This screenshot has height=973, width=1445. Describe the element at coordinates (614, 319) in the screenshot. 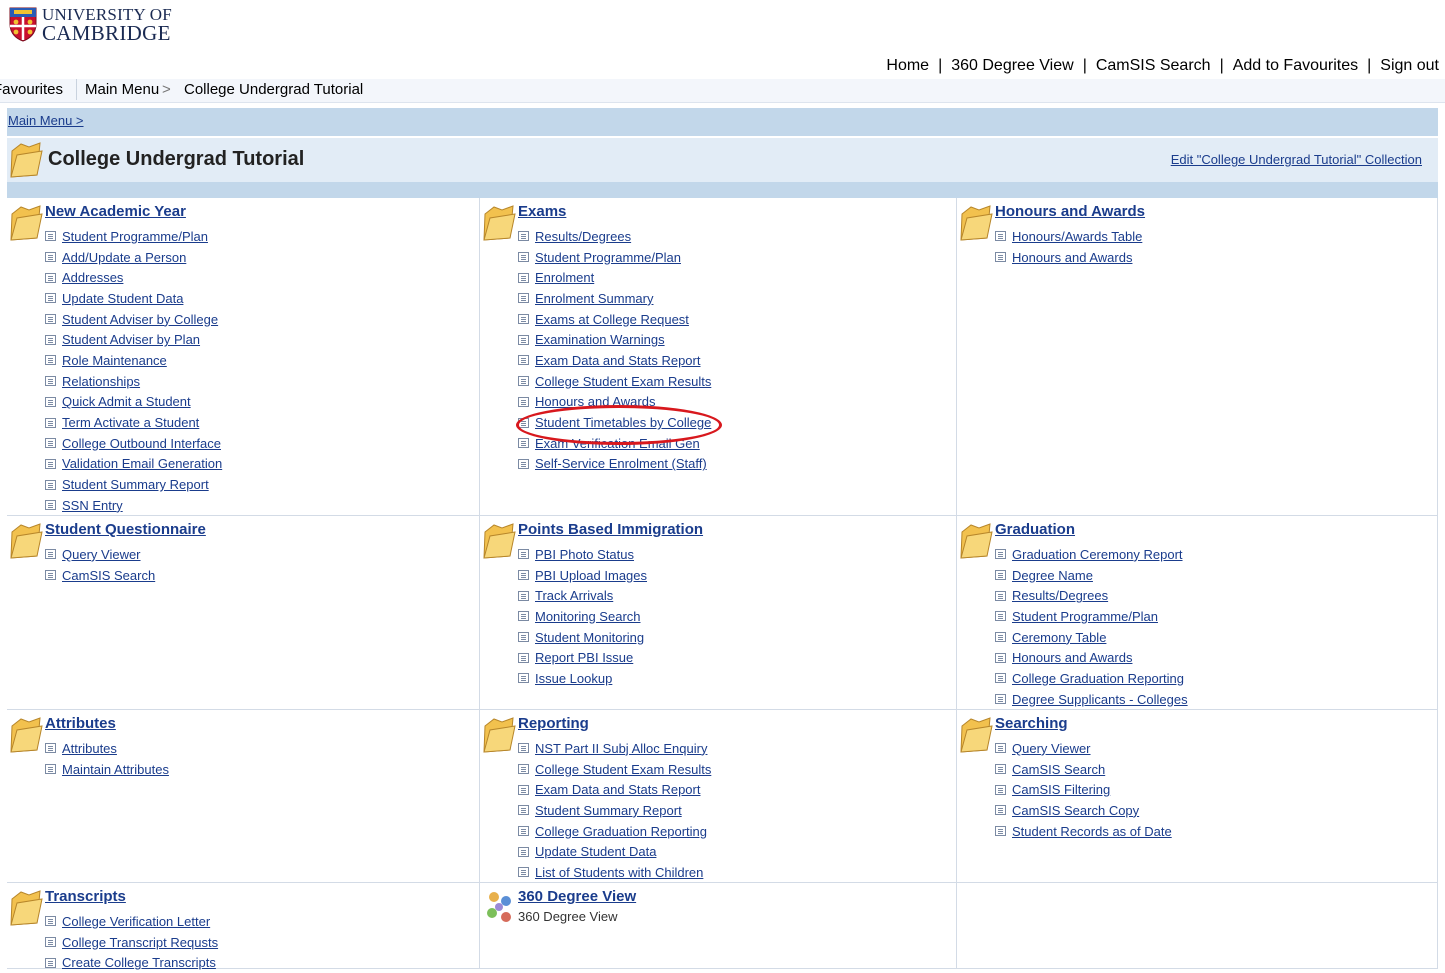

I see `menu-link-item: Exams at College Request` at that location.